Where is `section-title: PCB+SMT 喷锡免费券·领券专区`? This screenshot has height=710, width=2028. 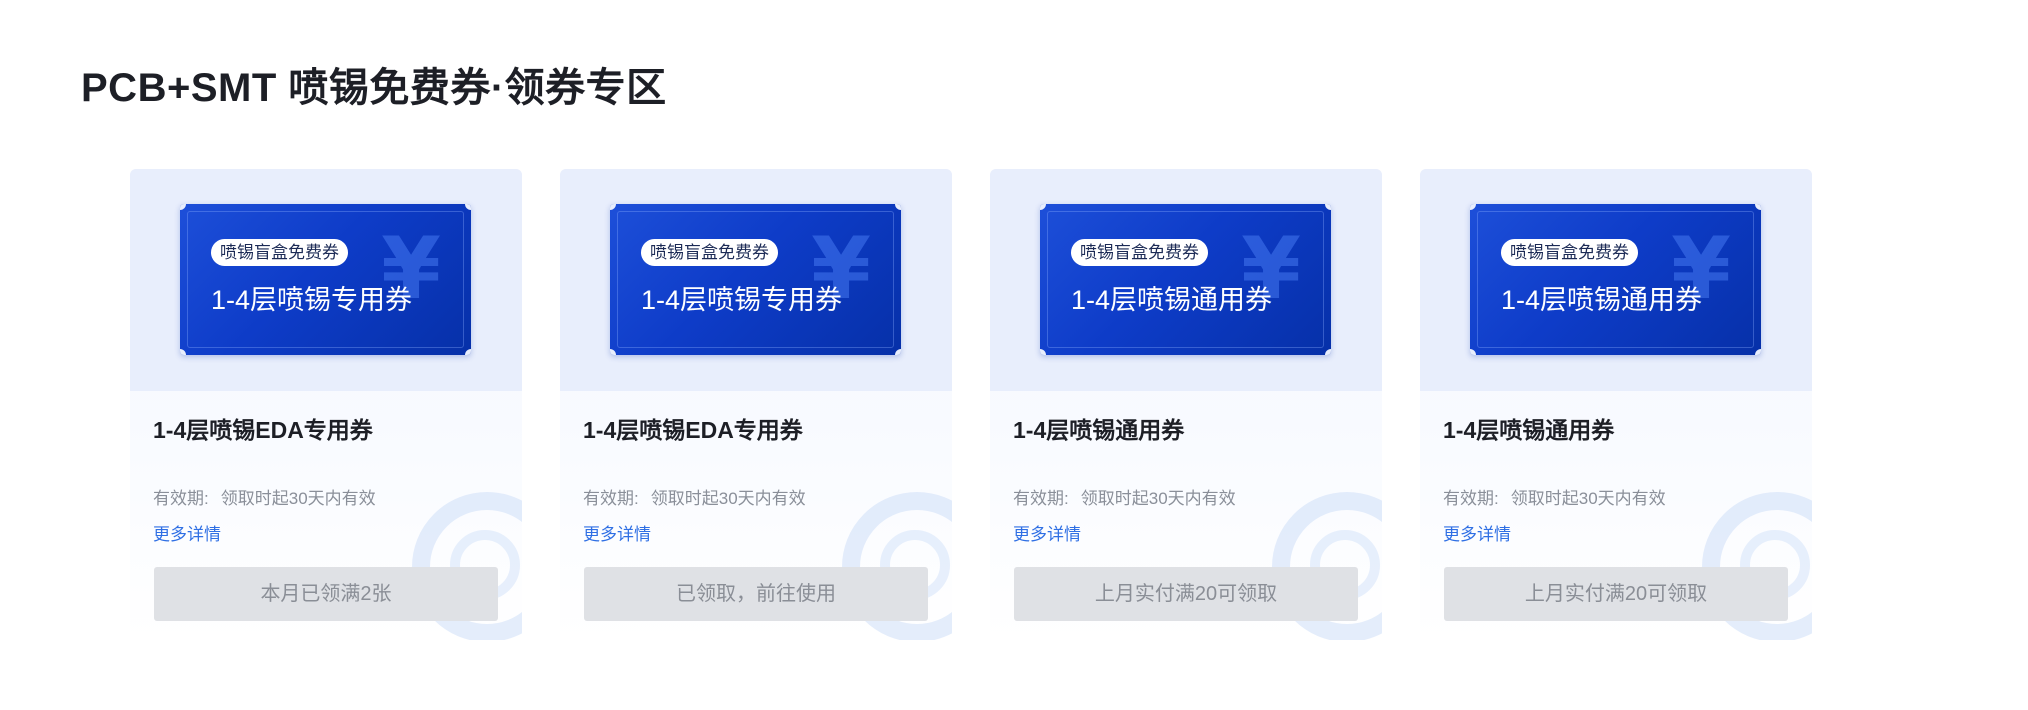
section-title: PCB+SMT 喷锡免费券·领券专区 is located at coordinates (374, 88).